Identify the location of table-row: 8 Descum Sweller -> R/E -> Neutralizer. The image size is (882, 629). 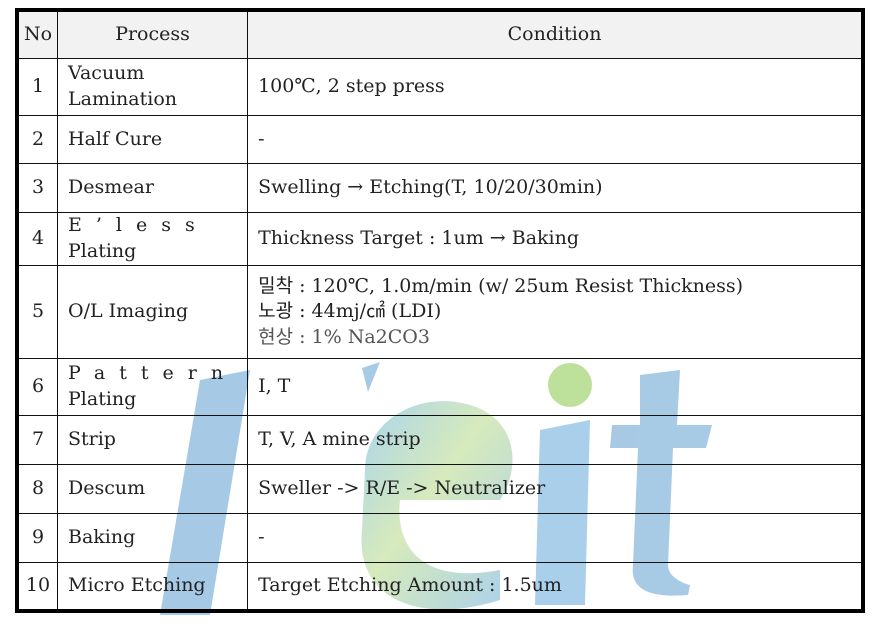
(440, 489).